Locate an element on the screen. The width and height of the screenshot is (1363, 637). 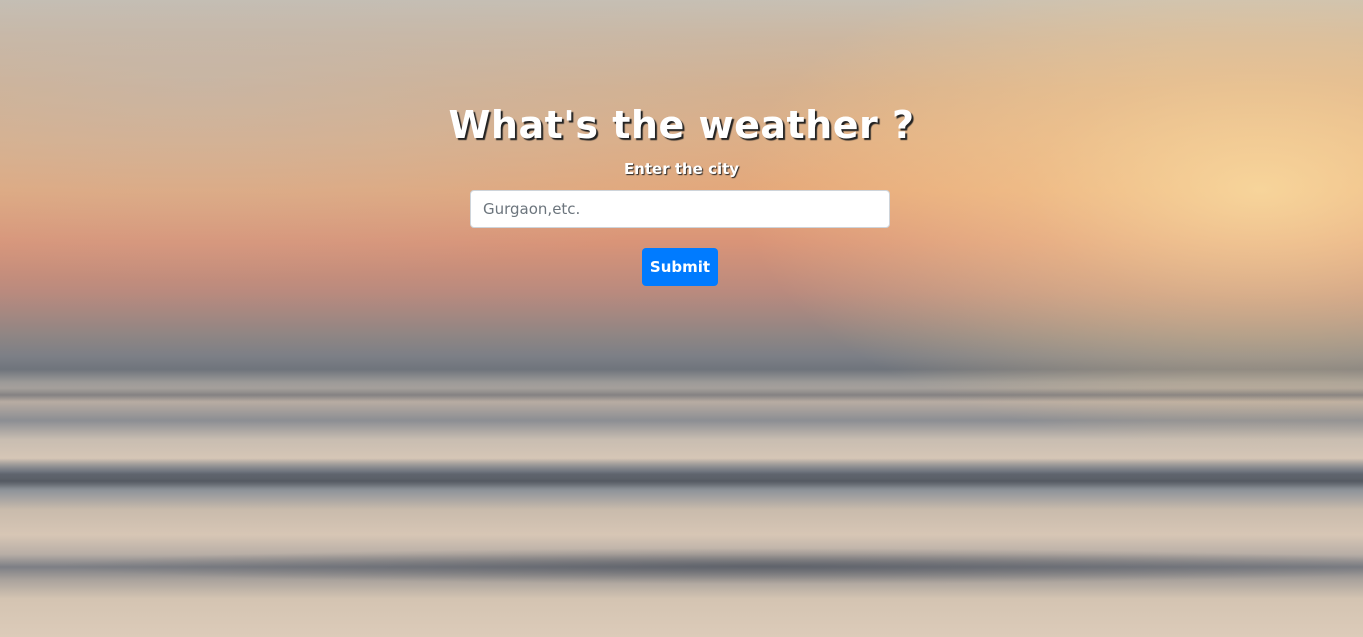
city-label: Enter the city is located at coordinates (681, 169).